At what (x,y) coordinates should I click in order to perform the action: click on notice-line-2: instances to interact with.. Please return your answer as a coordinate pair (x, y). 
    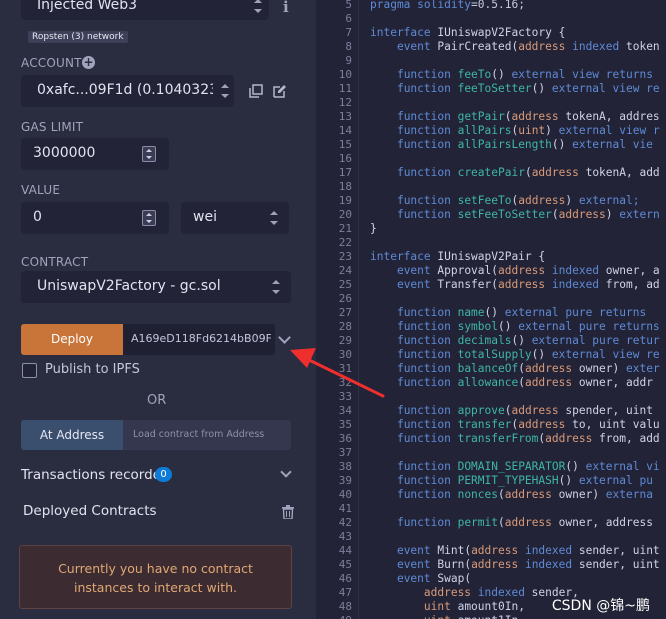
    Looking at the image, I should click on (155, 587).